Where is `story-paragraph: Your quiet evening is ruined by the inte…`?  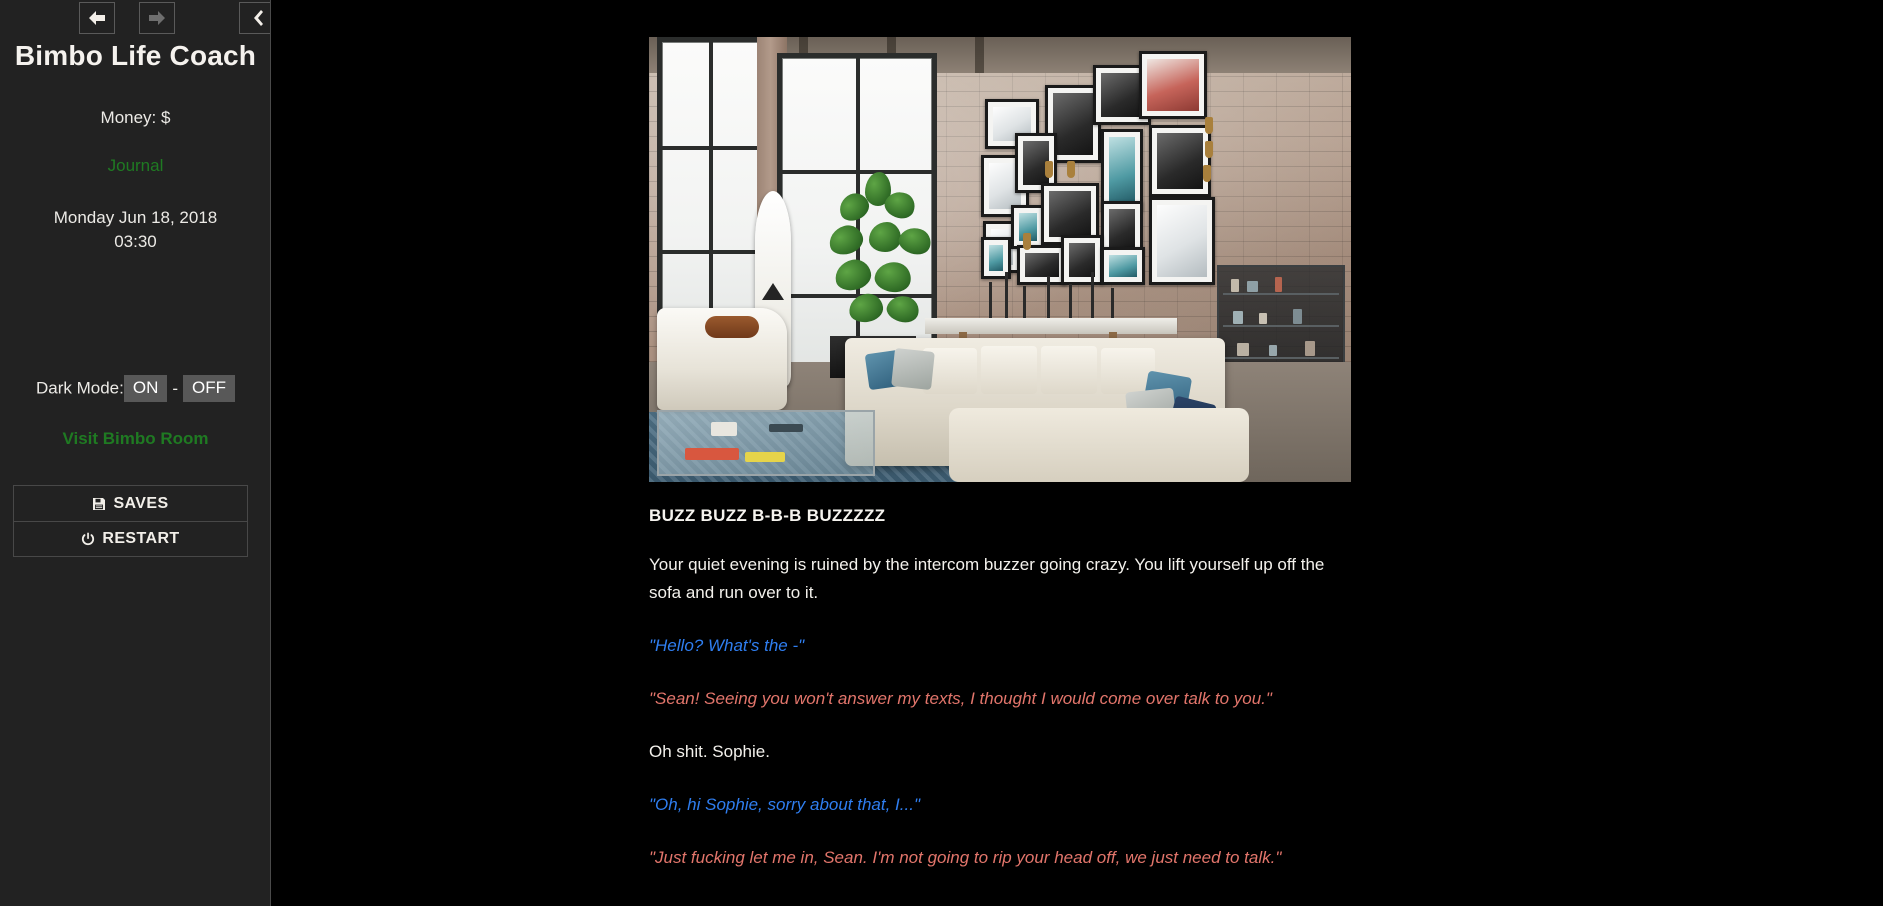
story-paragraph: Your quiet evening is ruined by the inte… is located at coordinates (987, 578).